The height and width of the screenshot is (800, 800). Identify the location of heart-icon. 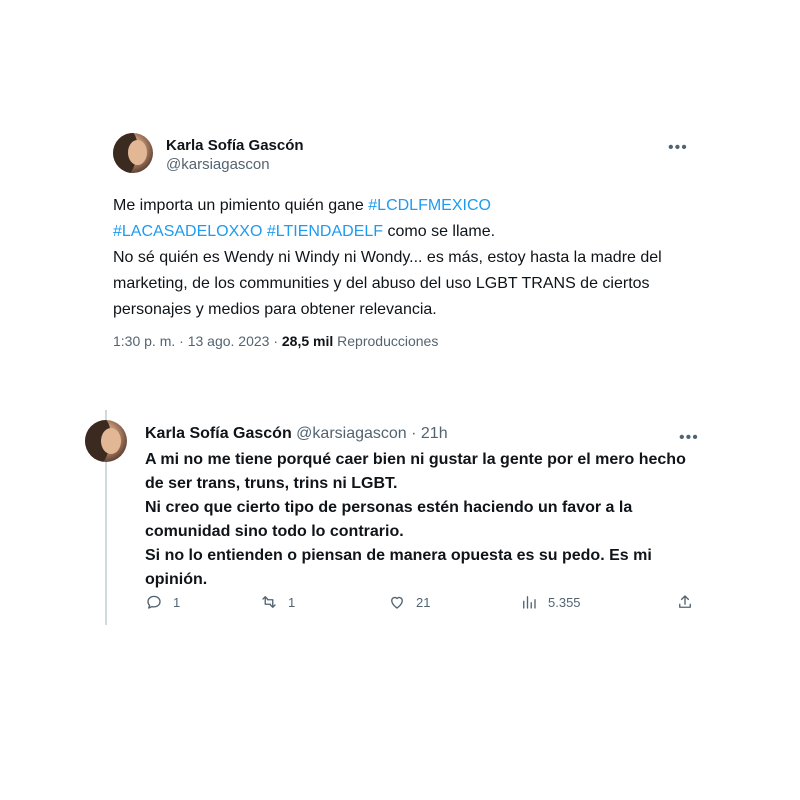
(397, 602).